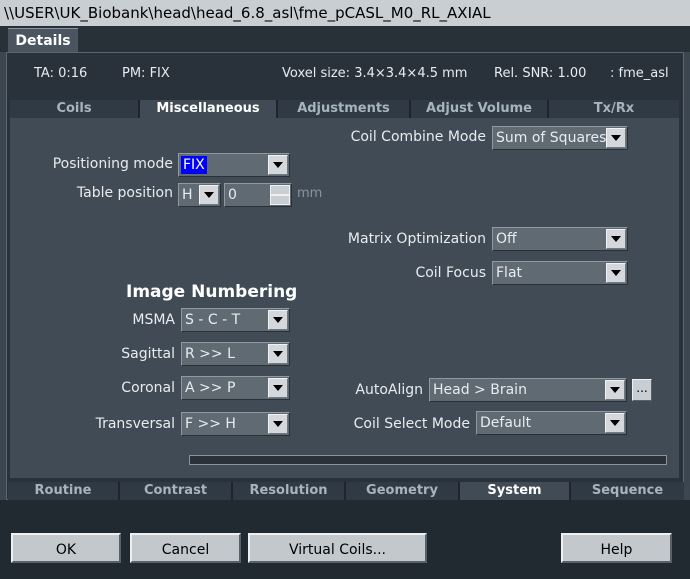 This screenshot has height=579, width=690. What do you see at coordinates (509, 273) in the screenshot?
I see `coil-focus-value: Flat` at bounding box center [509, 273].